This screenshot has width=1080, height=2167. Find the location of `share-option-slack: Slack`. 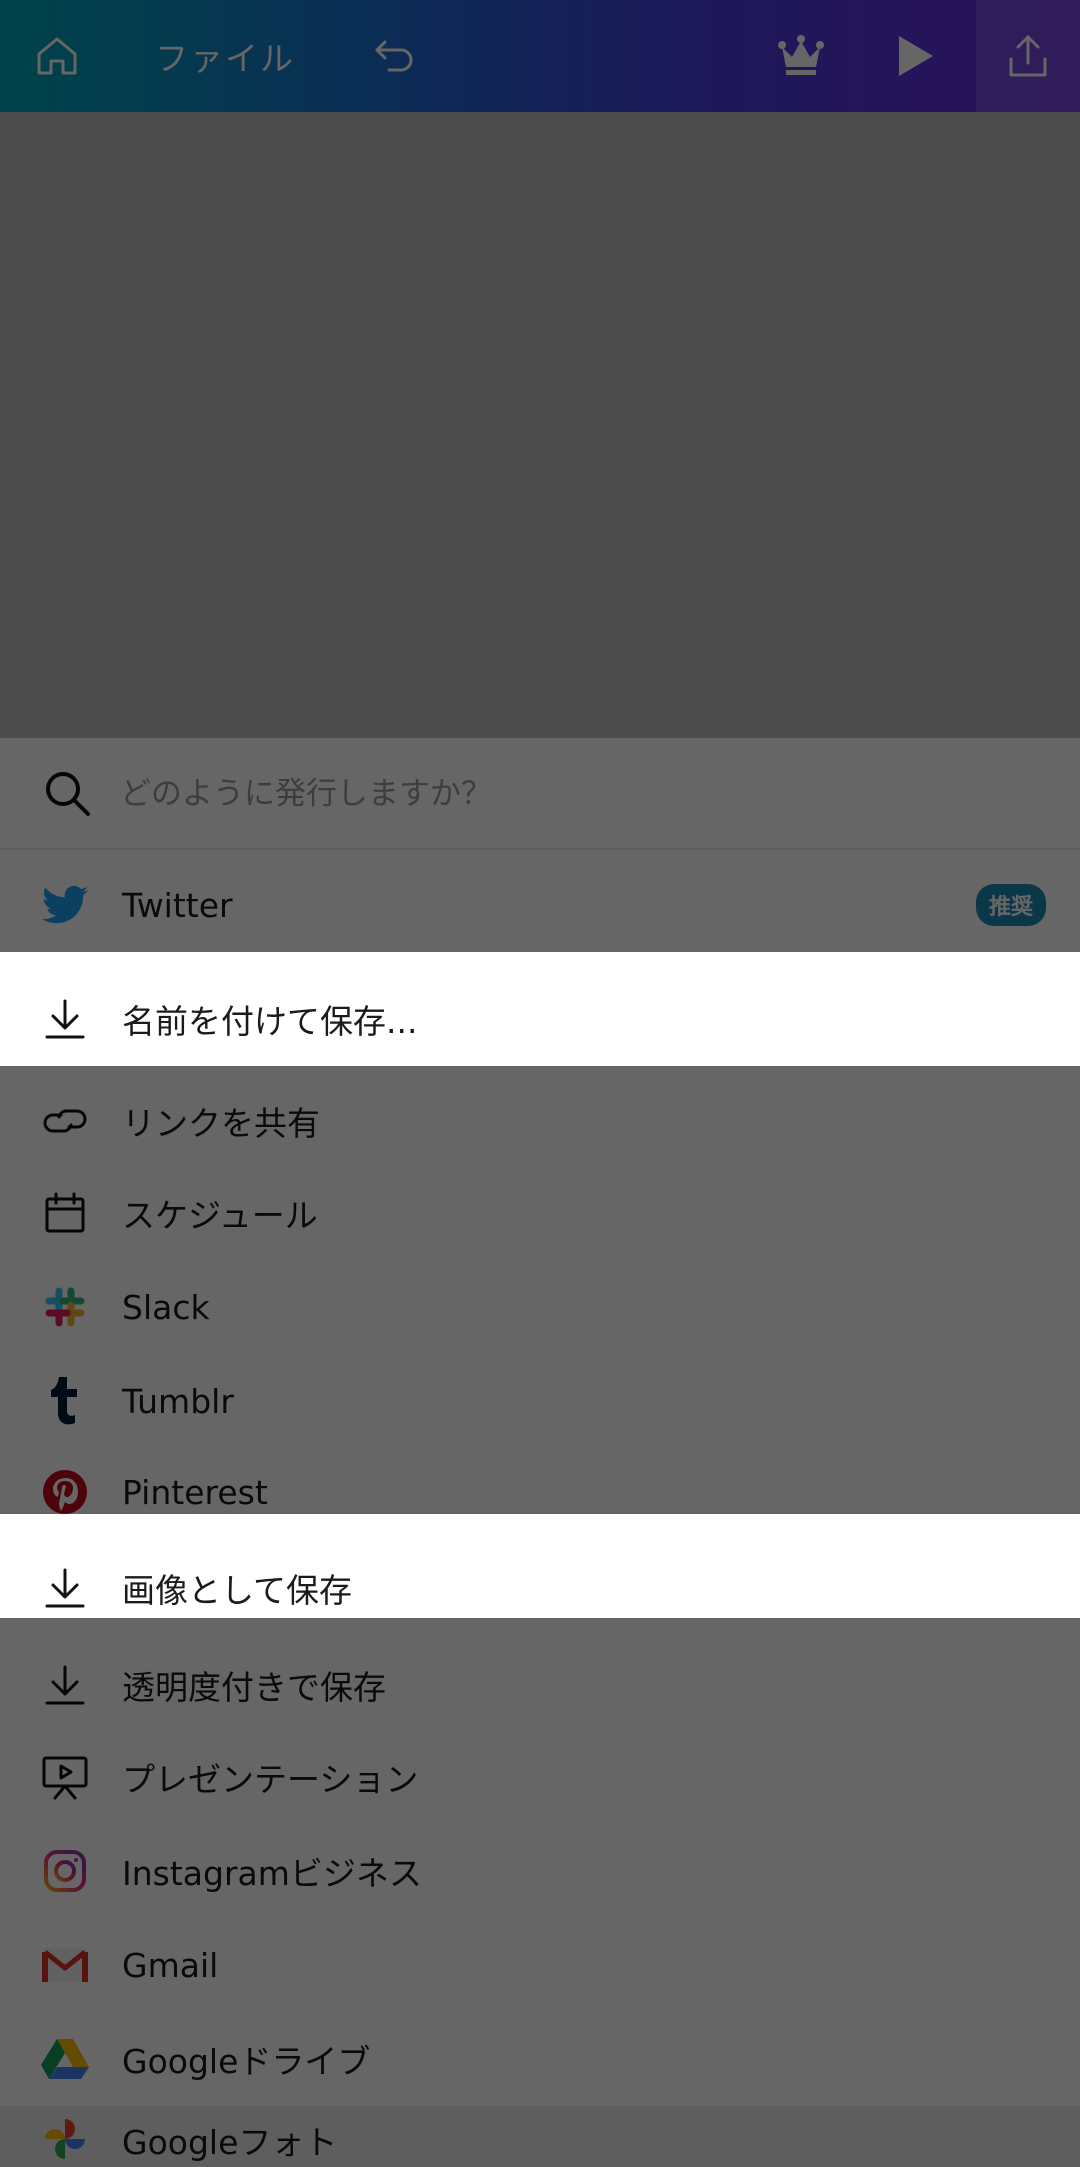

share-option-slack: Slack is located at coordinates (540, 1307).